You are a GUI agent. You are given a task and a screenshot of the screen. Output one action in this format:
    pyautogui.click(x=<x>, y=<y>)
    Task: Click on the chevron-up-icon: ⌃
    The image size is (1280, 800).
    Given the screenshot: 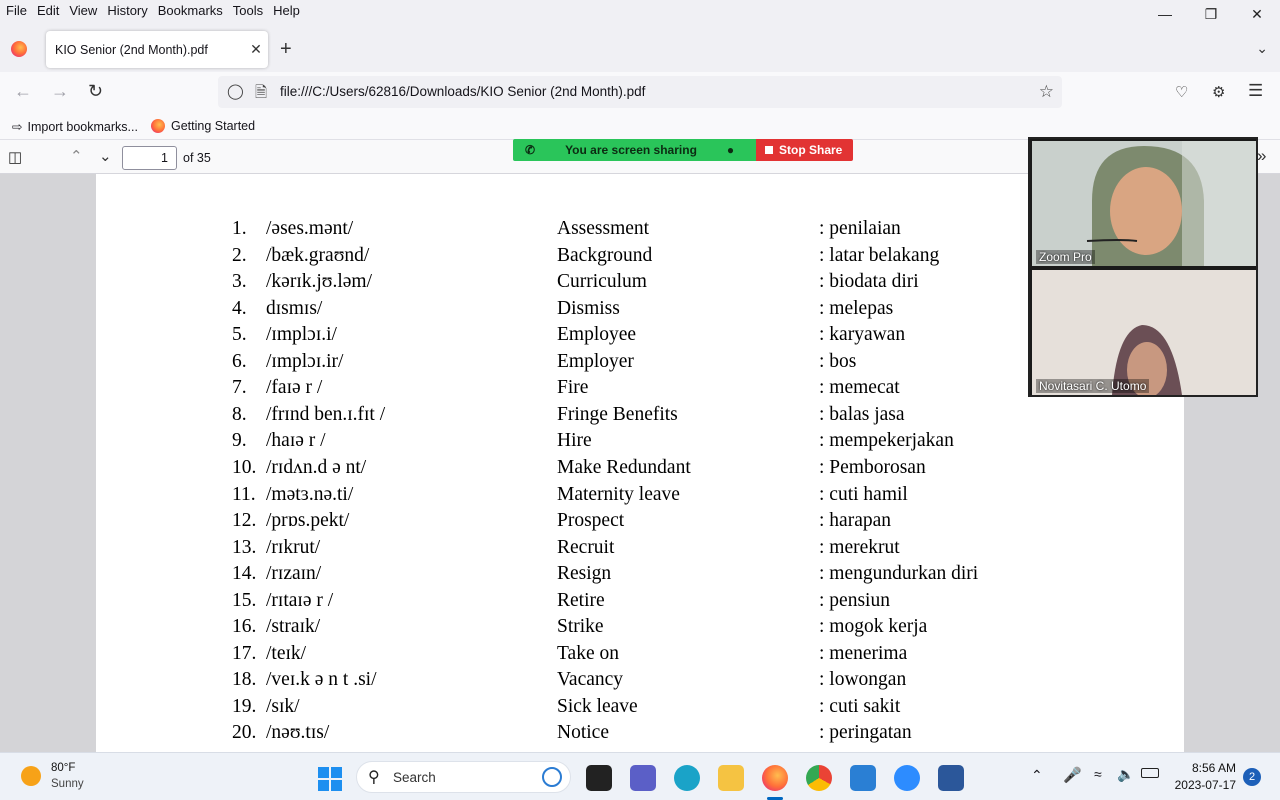 What is the action you would take?
    pyautogui.click(x=1037, y=775)
    